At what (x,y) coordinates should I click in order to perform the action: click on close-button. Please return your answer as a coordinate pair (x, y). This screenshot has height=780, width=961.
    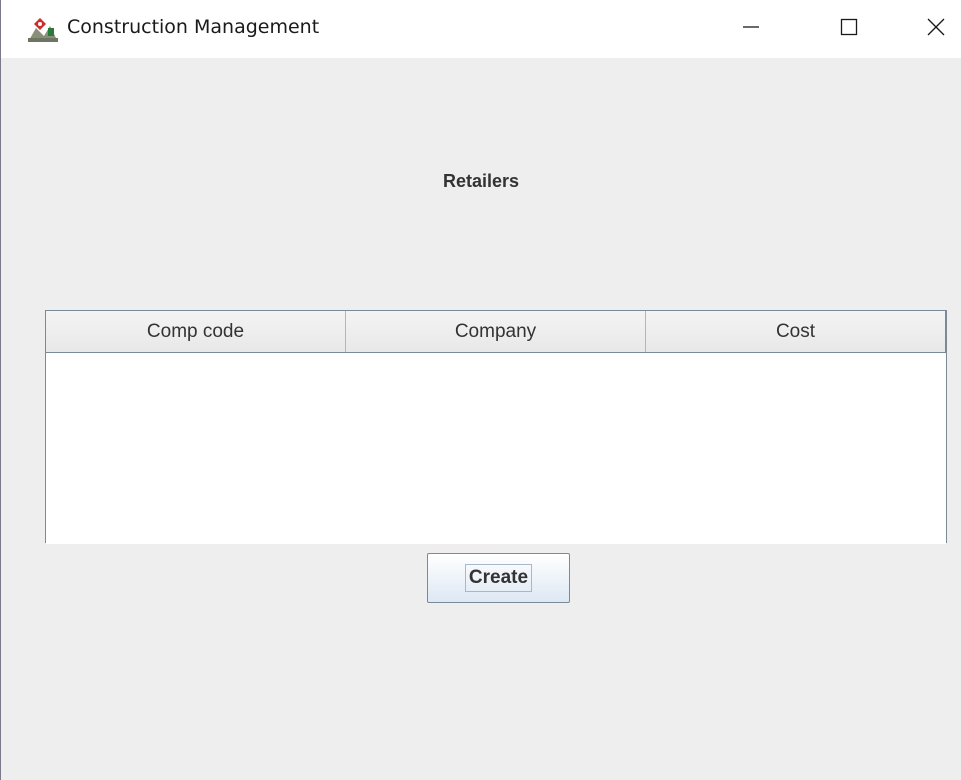
    Looking at the image, I should click on (933, 29).